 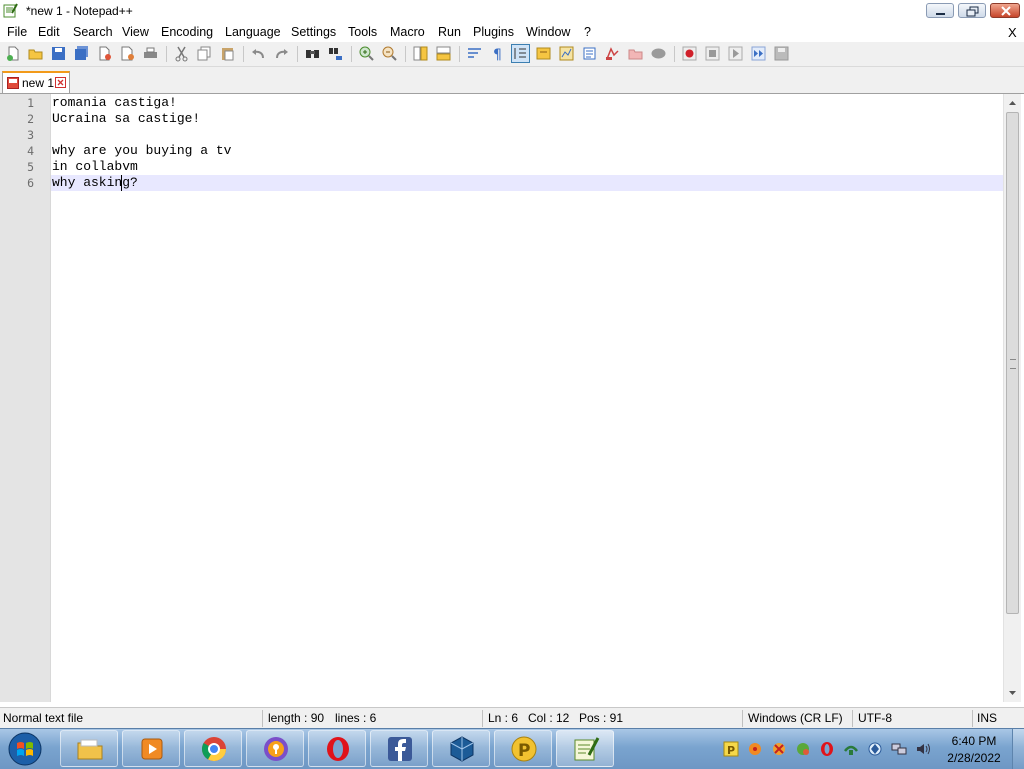 What do you see at coordinates (30, 183) in the screenshot?
I see `line-number: 6` at bounding box center [30, 183].